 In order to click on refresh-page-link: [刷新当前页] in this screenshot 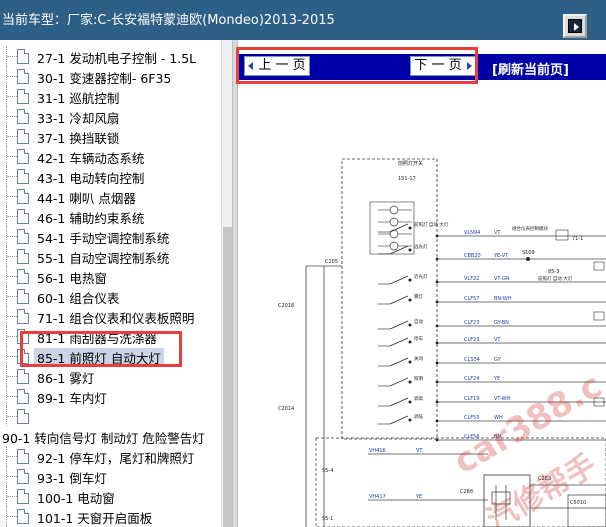, I will do `click(530, 68)`.